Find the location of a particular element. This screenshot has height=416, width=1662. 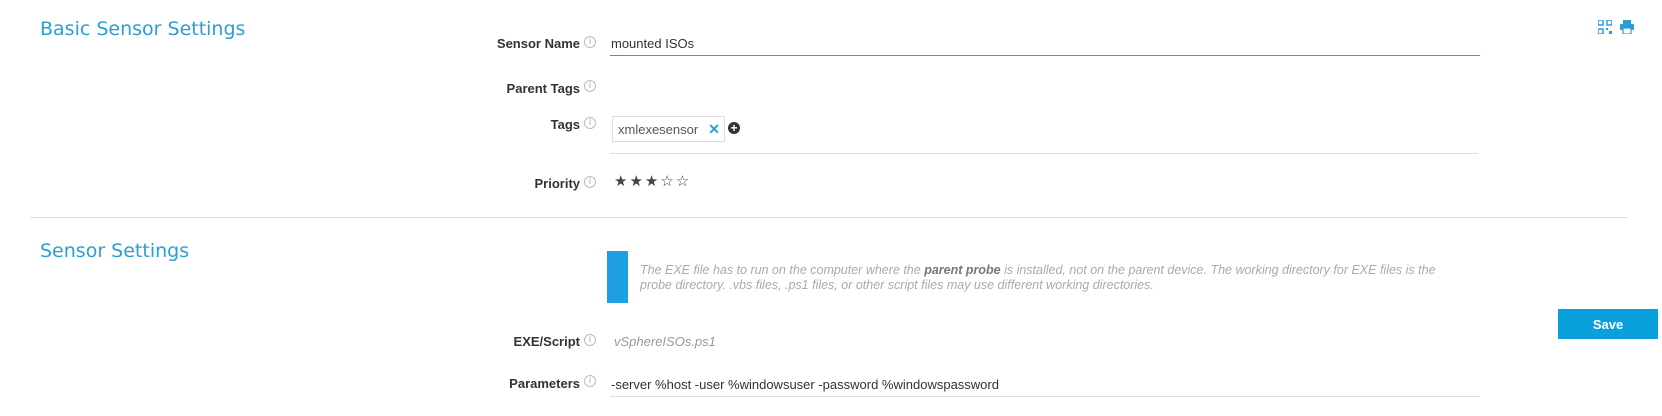

tag-chip: xmlexesensor ✕ is located at coordinates (668, 129).